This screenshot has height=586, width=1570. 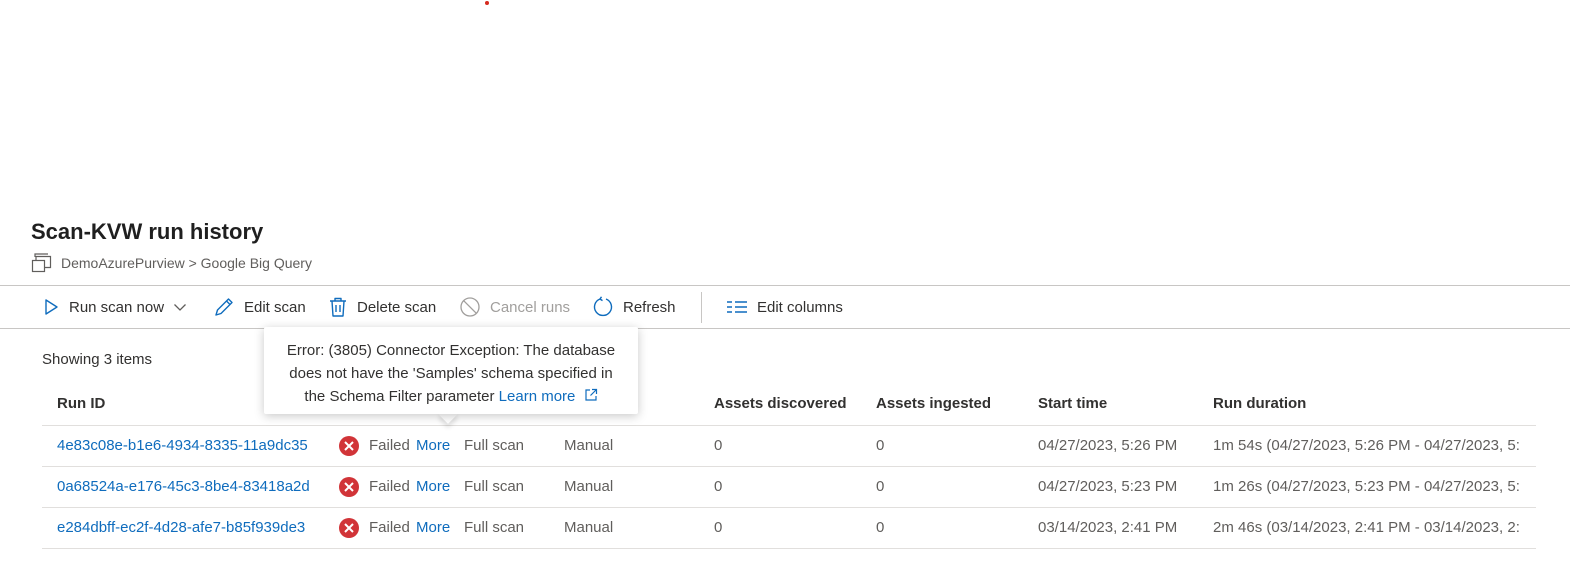 What do you see at coordinates (649, 307) in the screenshot?
I see `refresh-label: Refresh` at bounding box center [649, 307].